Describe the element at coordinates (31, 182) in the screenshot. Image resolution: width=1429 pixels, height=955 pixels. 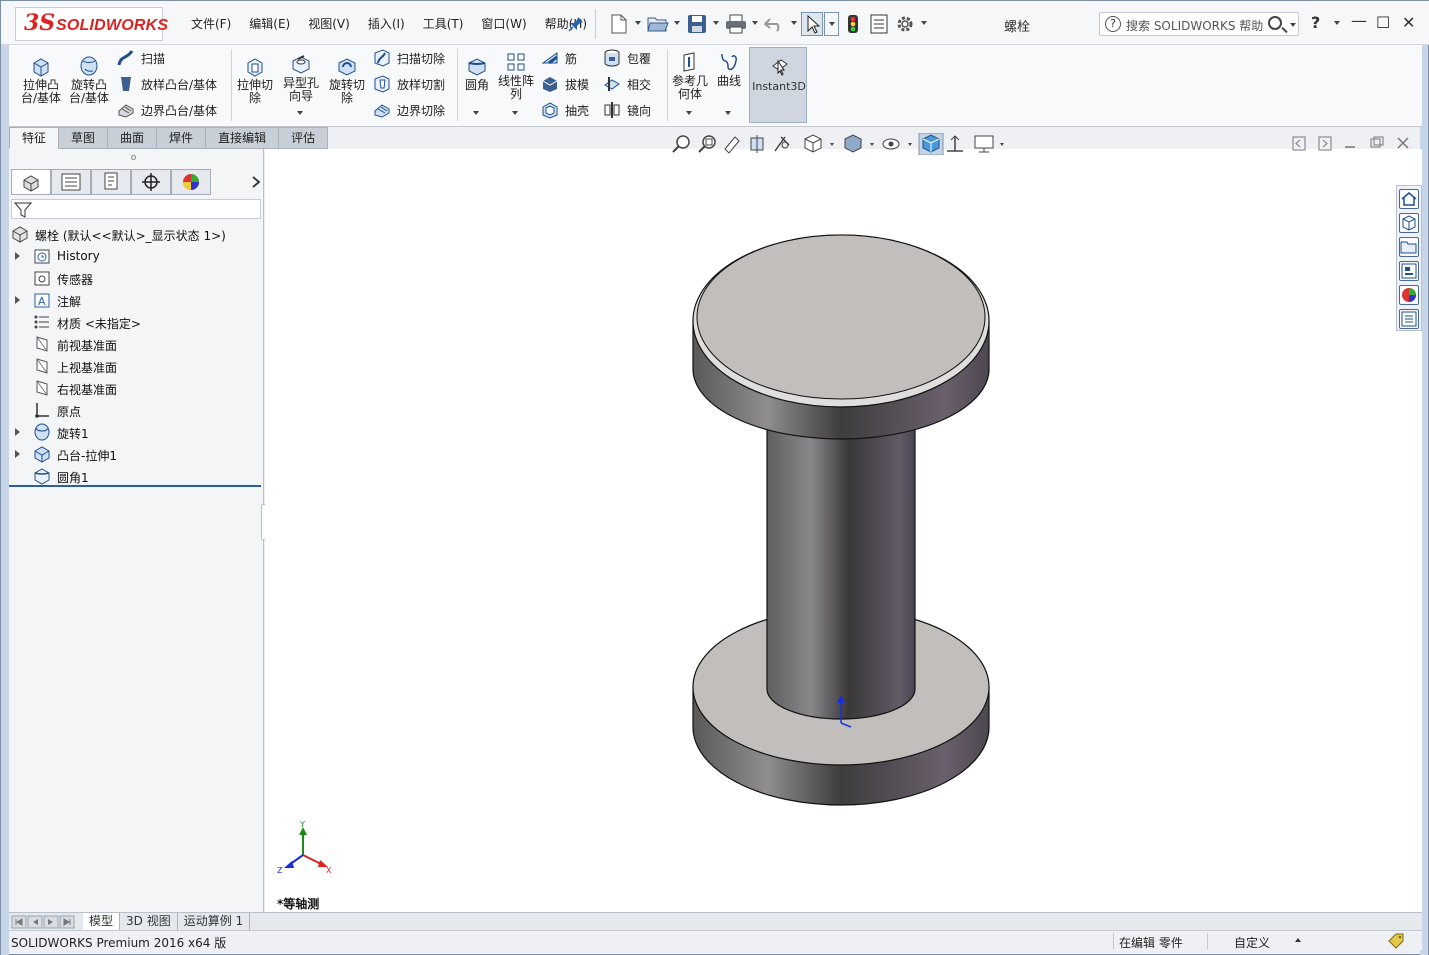
I see `feature-manager-tab` at that location.